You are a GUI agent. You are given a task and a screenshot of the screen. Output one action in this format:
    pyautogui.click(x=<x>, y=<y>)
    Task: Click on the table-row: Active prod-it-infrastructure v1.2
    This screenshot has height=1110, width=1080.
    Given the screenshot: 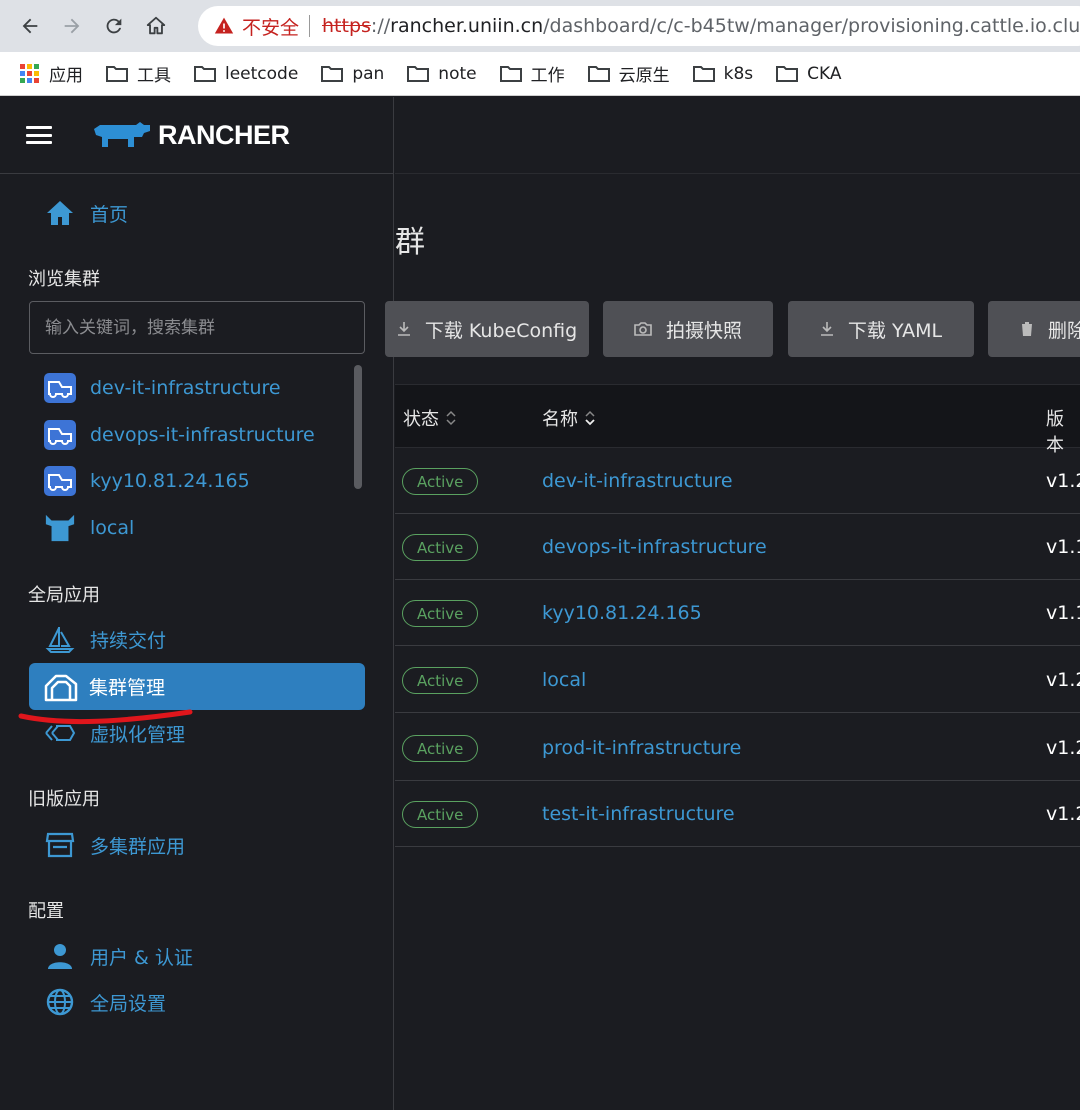 What is the action you would take?
    pyautogui.click(x=737, y=748)
    